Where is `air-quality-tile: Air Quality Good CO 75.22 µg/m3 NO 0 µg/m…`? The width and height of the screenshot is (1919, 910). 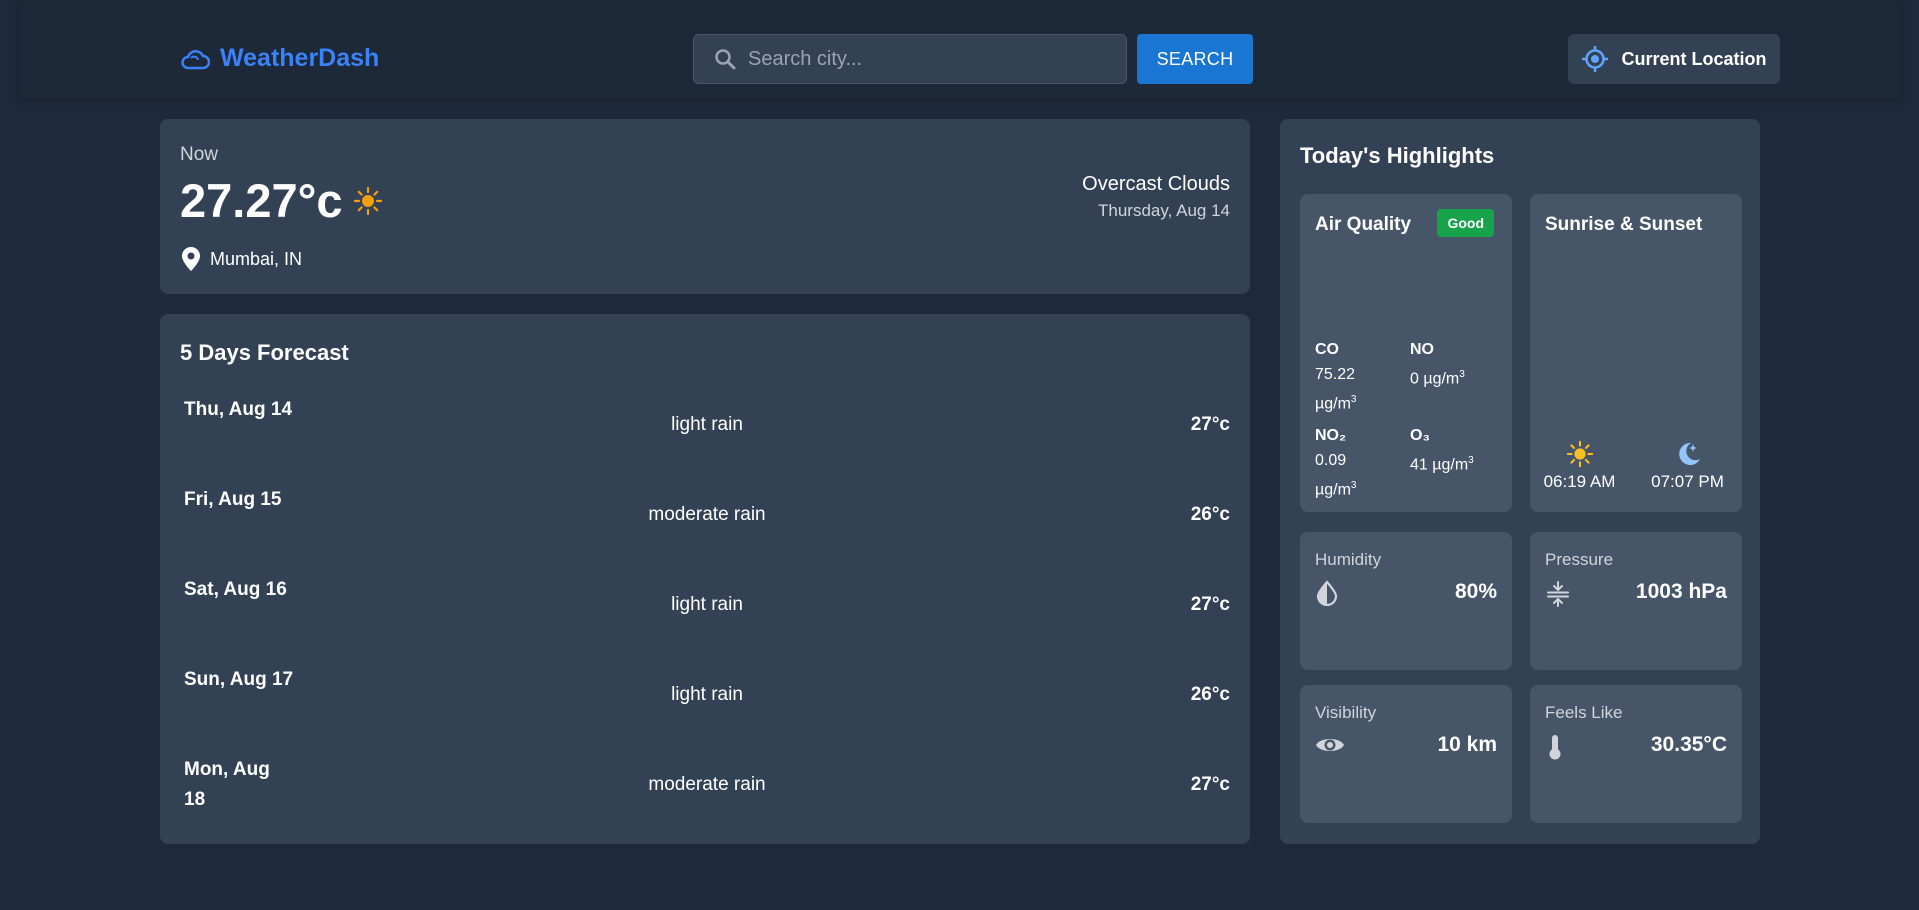
air-quality-tile: Air Quality Good CO 75.22 µg/m3 NO 0 µg/m… is located at coordinates (1406, 353).